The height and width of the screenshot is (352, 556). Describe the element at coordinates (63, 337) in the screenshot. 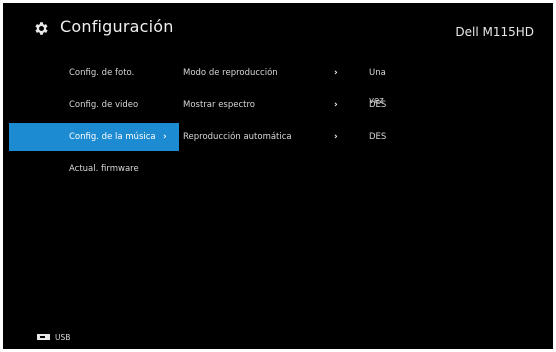

I see `source-label: USB` at that location.